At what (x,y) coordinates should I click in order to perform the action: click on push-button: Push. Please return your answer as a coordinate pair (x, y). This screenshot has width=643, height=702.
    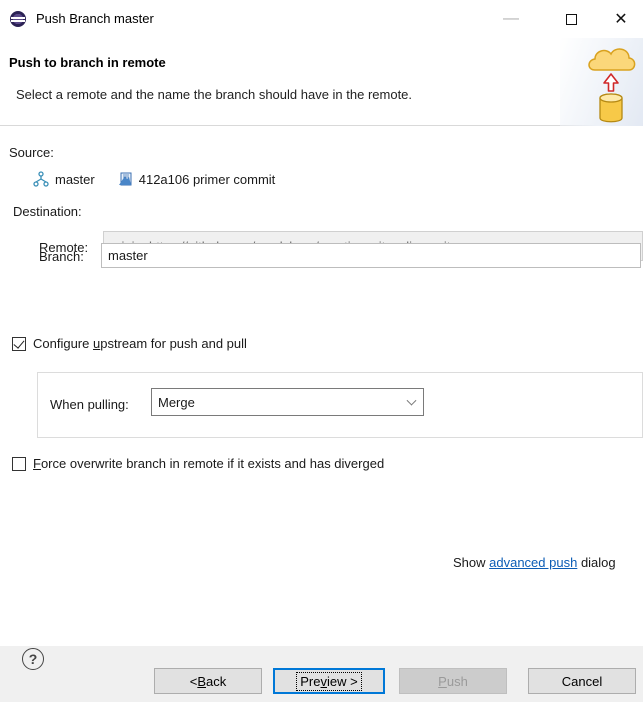
    Looking at the image, I should click on (453, 681).